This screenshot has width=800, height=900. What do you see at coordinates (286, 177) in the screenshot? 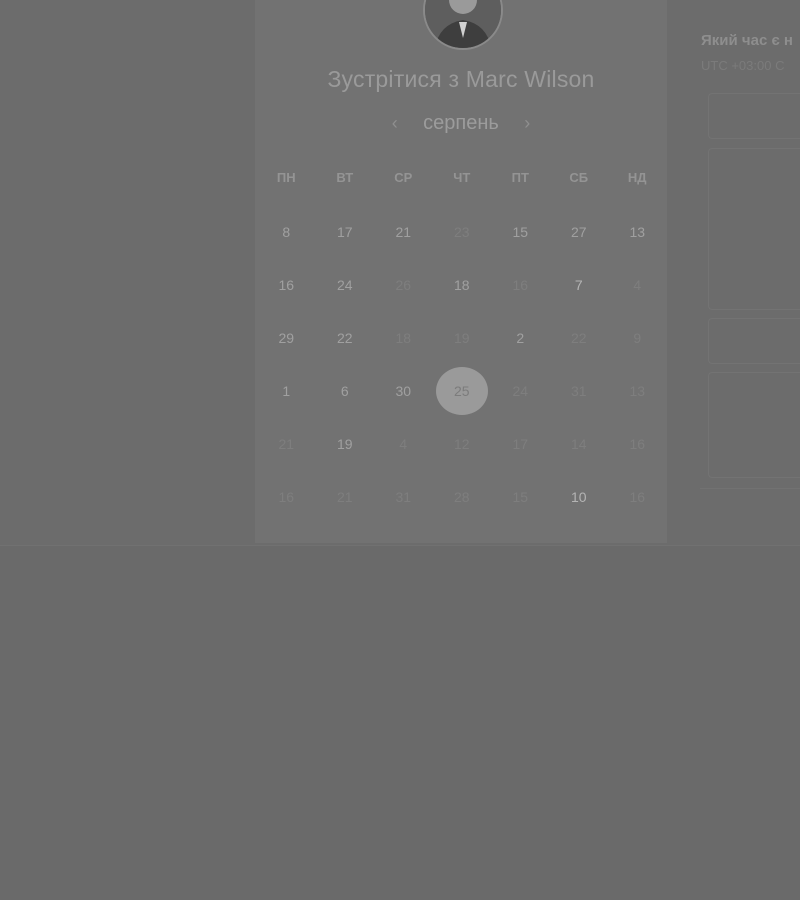
I see `weekday-label: ПН` at bounding box center [286, 177].